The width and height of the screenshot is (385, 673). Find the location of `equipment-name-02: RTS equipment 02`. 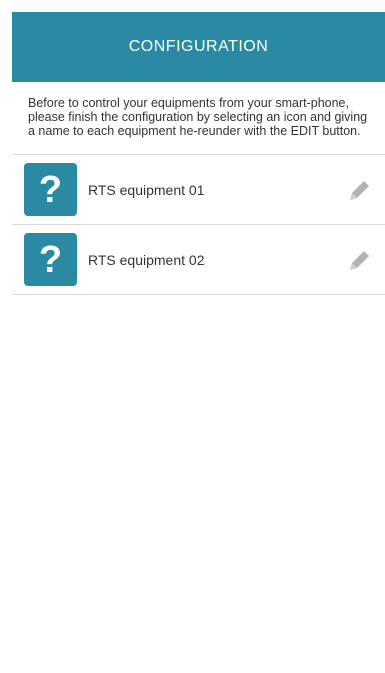

equipment-name-02: RTS equipment 02 is located at coordinates (146, 259).